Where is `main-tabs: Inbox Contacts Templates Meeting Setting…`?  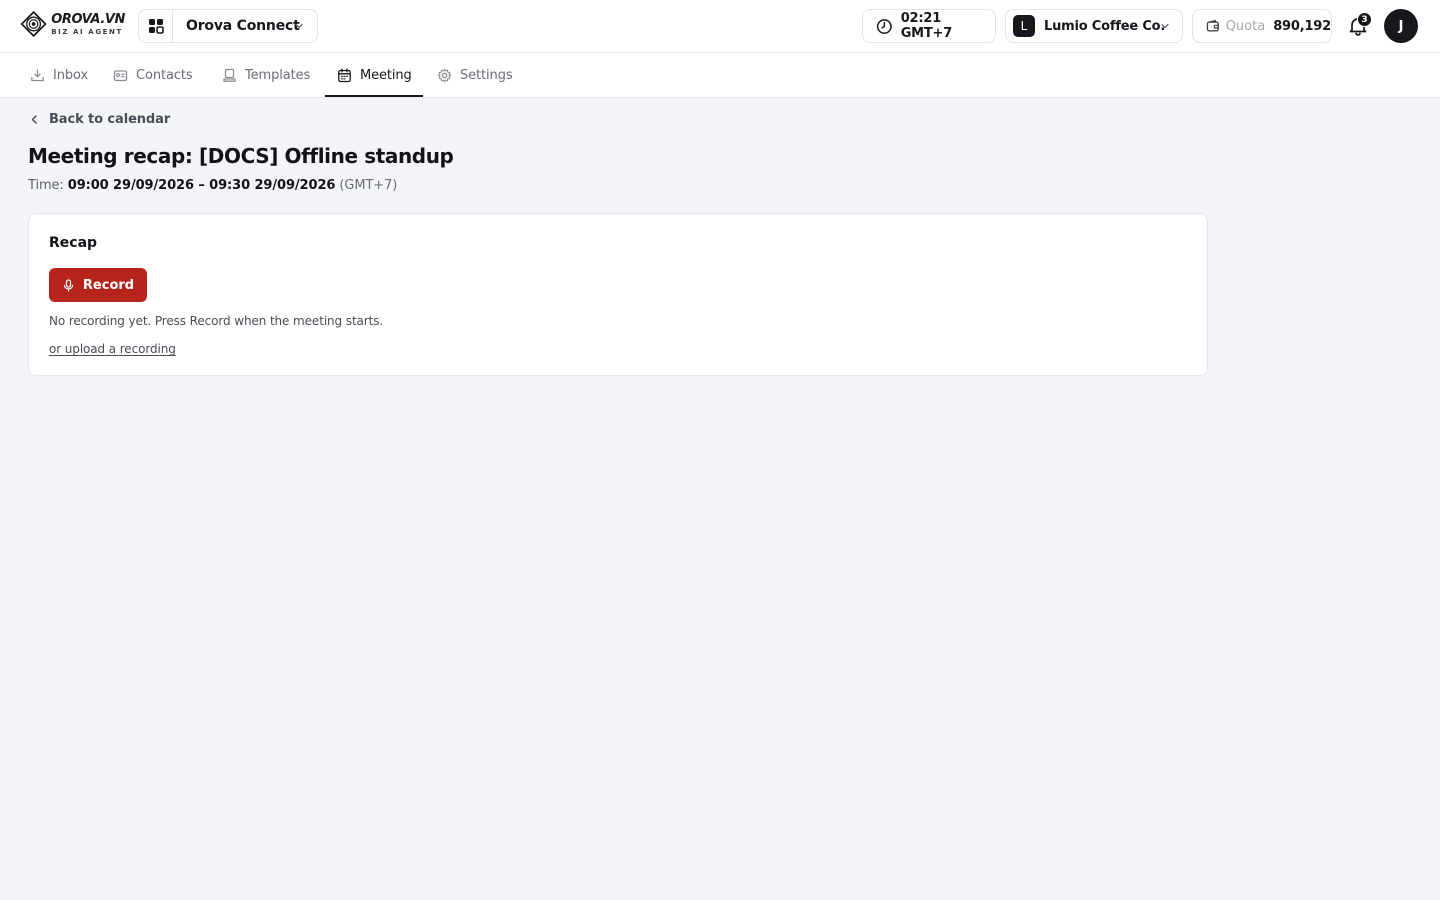 main-tabs: Inbox Contacts Templates Meeting Setting… is located at coordinates (720, 75).